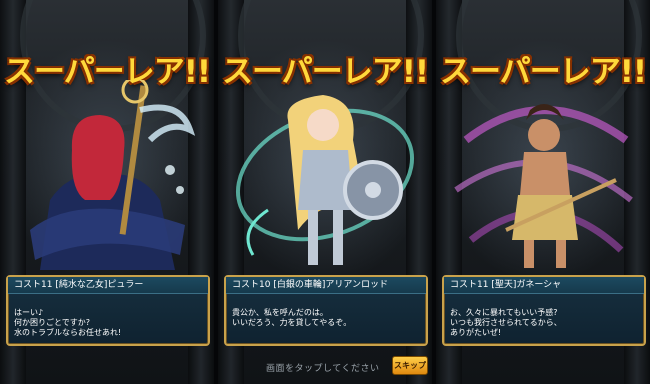  I want to click on quote-line: 貴公か、私を呼んだのは。, so click(280, 312).